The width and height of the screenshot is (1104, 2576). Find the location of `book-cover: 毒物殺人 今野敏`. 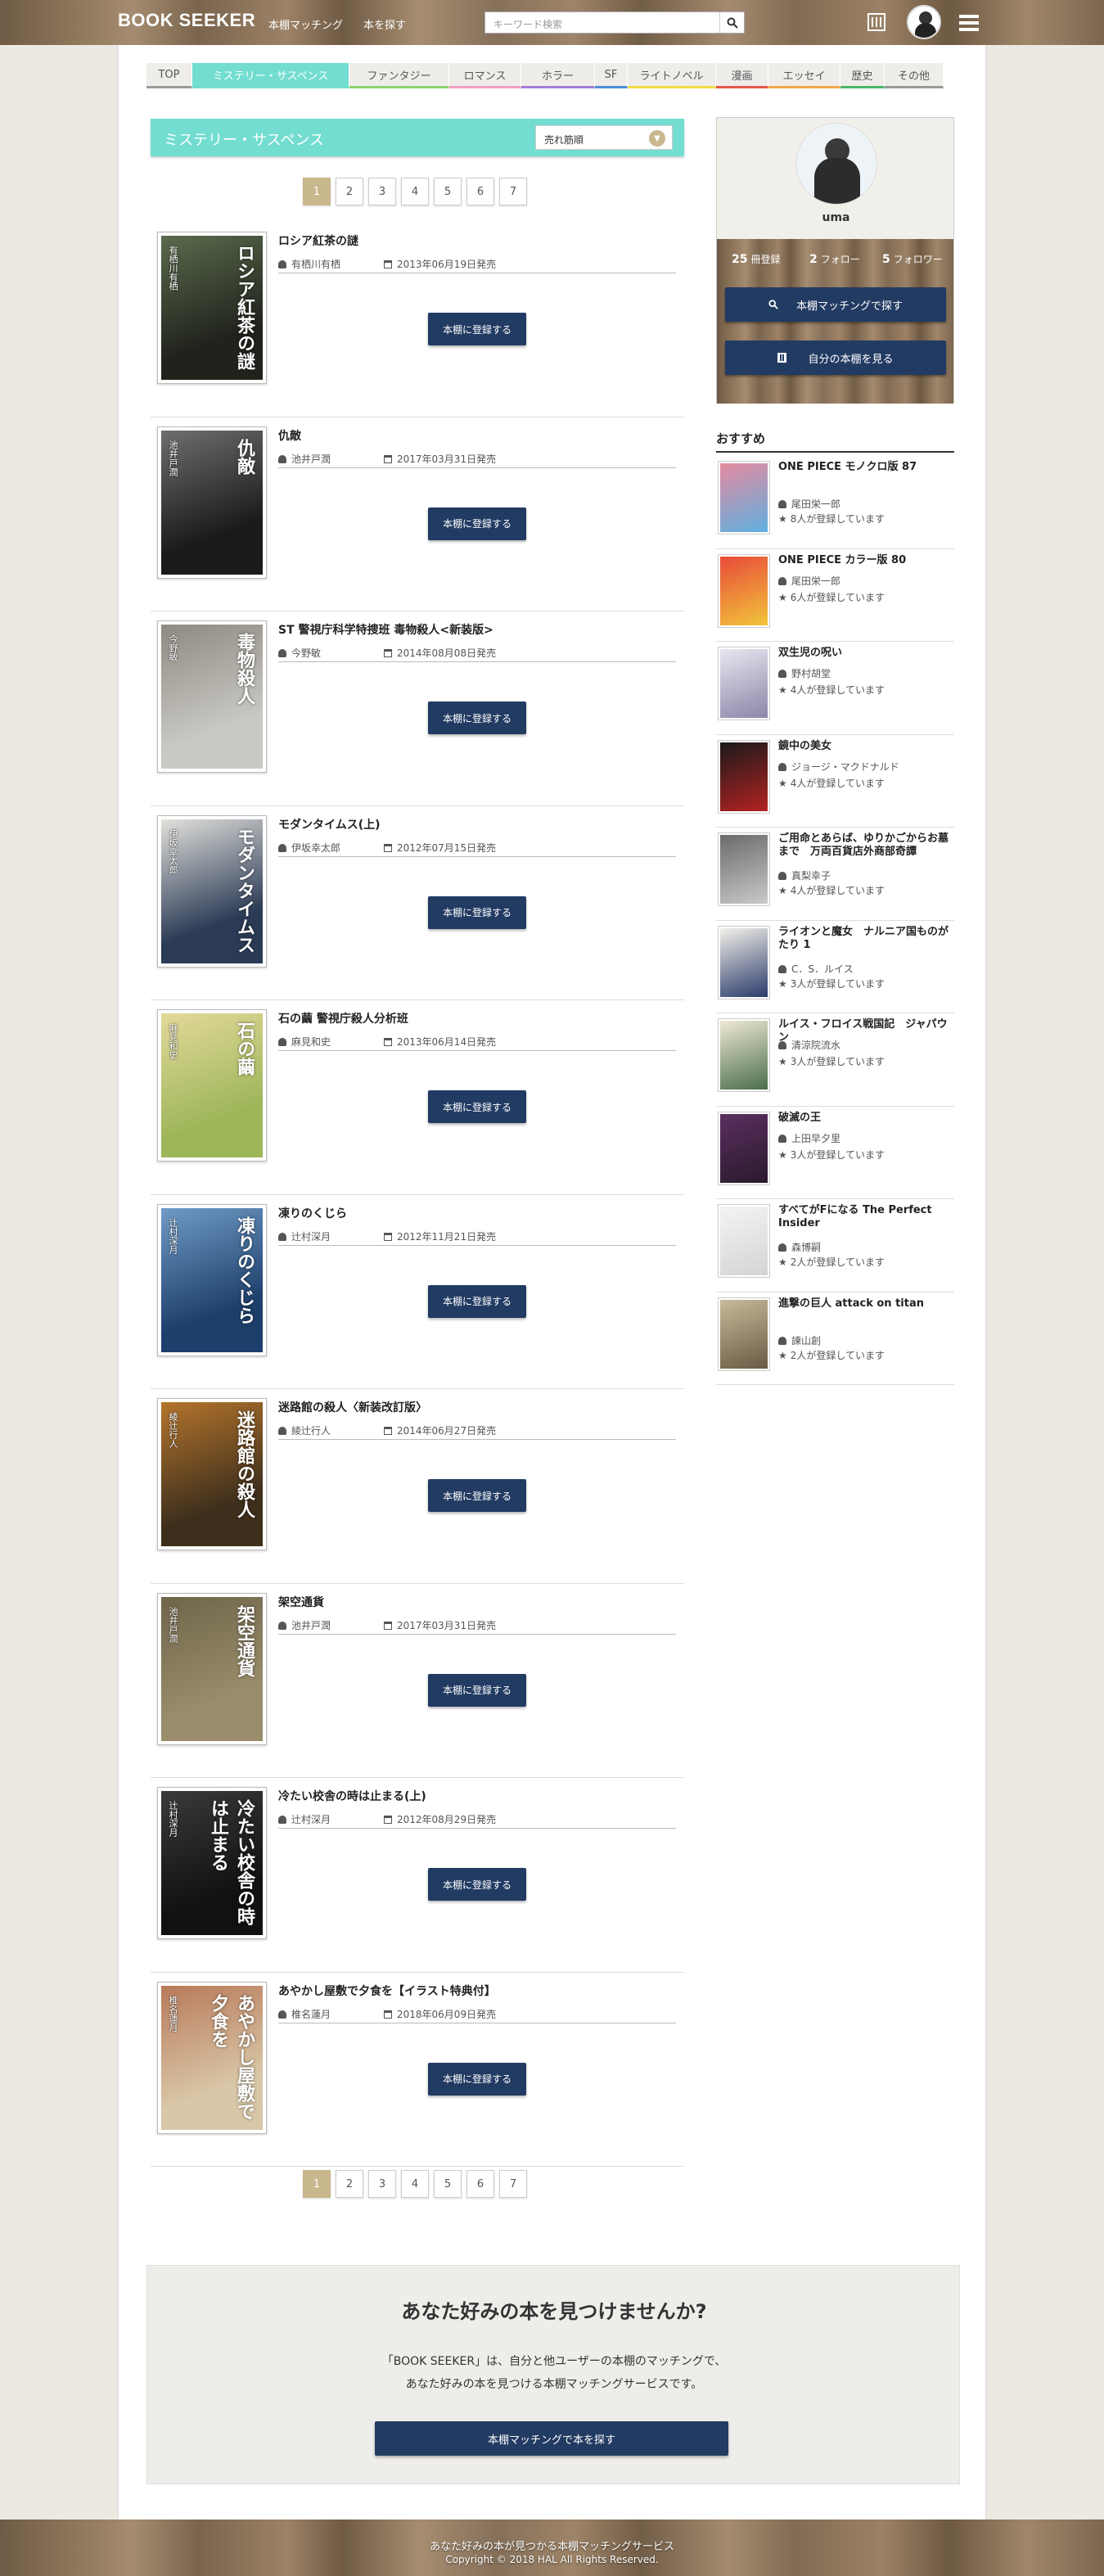

book-cover: 毒物殺人 今野敏 is located at coordinates (212, 696).